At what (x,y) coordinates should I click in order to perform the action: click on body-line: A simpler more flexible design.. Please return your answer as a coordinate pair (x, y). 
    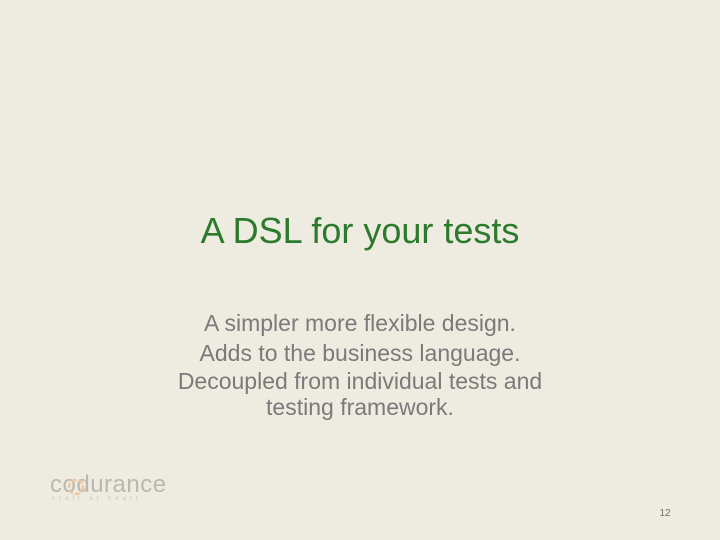
    Looking at the image, I should click on (360, 323).